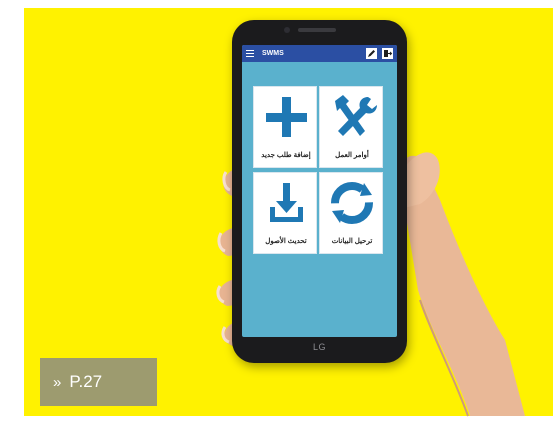  I want to click on front-camera-icon, so click(287, 30).